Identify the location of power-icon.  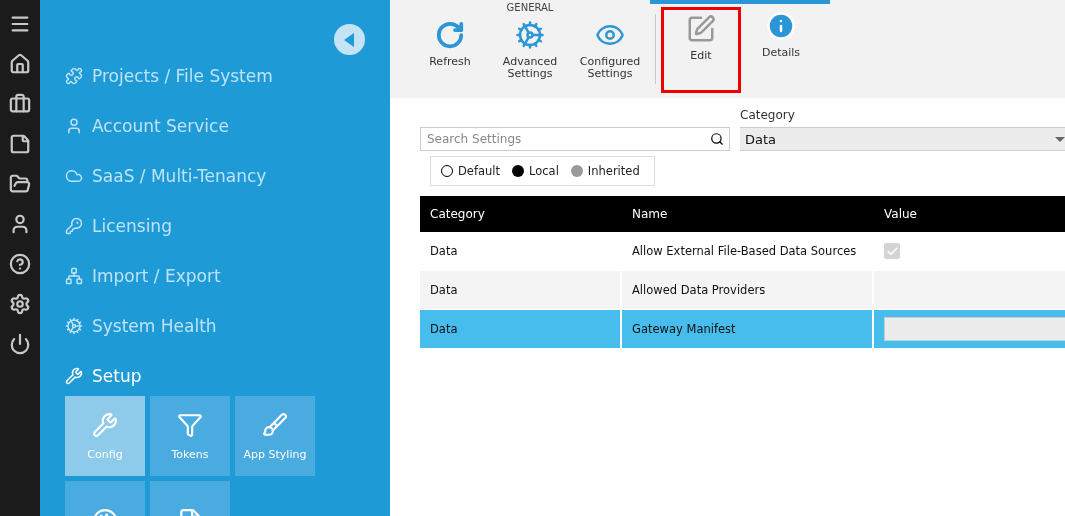
(20, 344).